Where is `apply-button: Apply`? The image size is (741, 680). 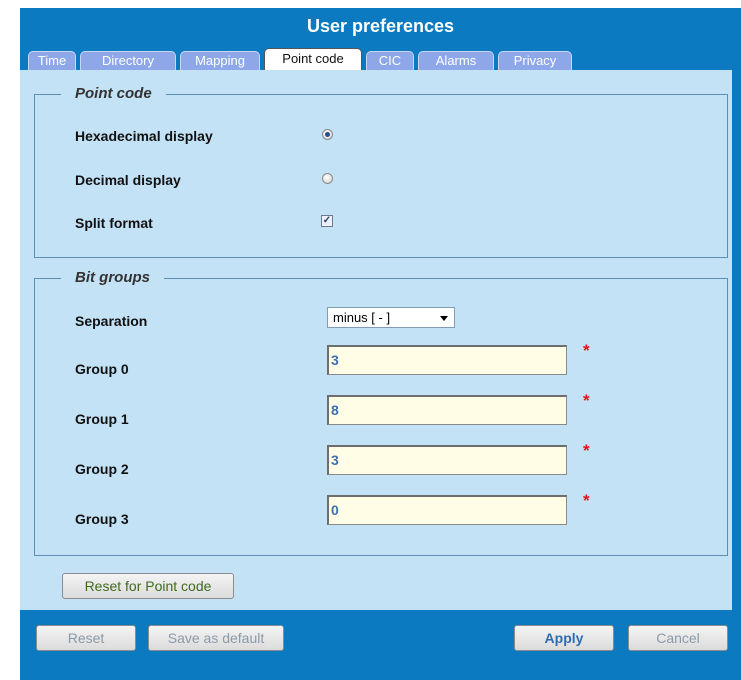 apply-button: Apply is located at coordinates (564, 638).